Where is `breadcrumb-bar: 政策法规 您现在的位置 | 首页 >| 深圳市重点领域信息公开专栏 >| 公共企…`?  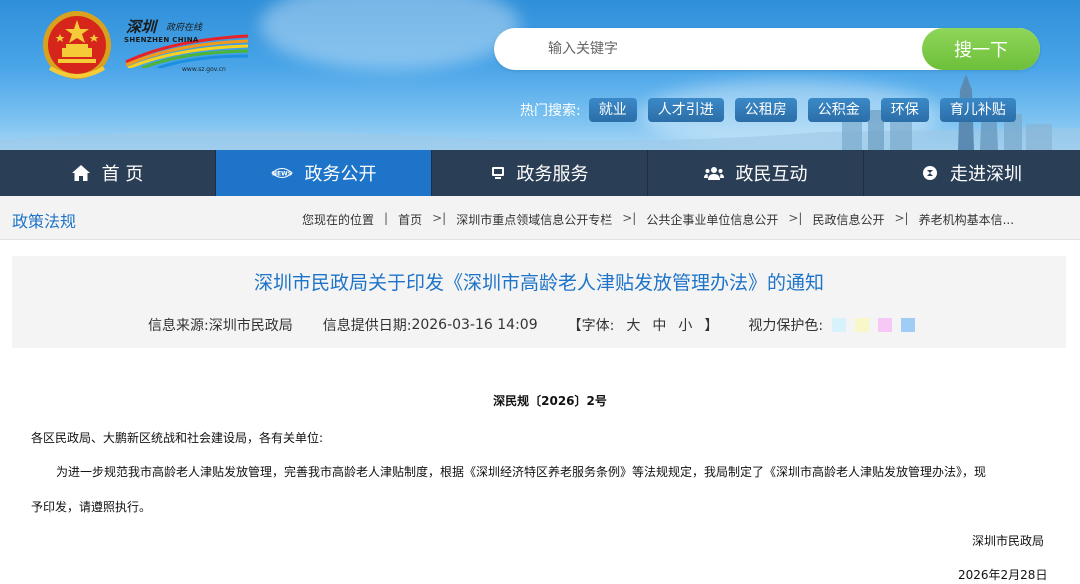
breadcrumb-bar: 政策法规 您现在的位置 | 首页 >| 深圳市重点领域信息公开专栏 >| 公共企… is located at coordinates (540, 218).